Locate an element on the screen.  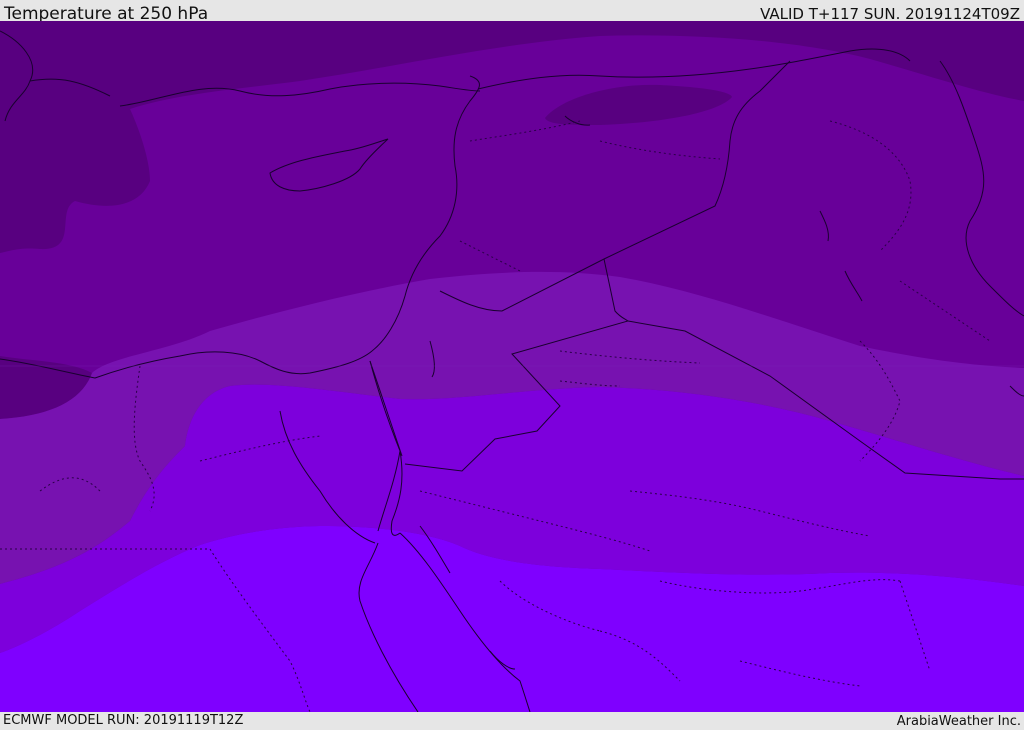
credit-label: ArabiaWeather Inc. is located at coordinates (958, 721).